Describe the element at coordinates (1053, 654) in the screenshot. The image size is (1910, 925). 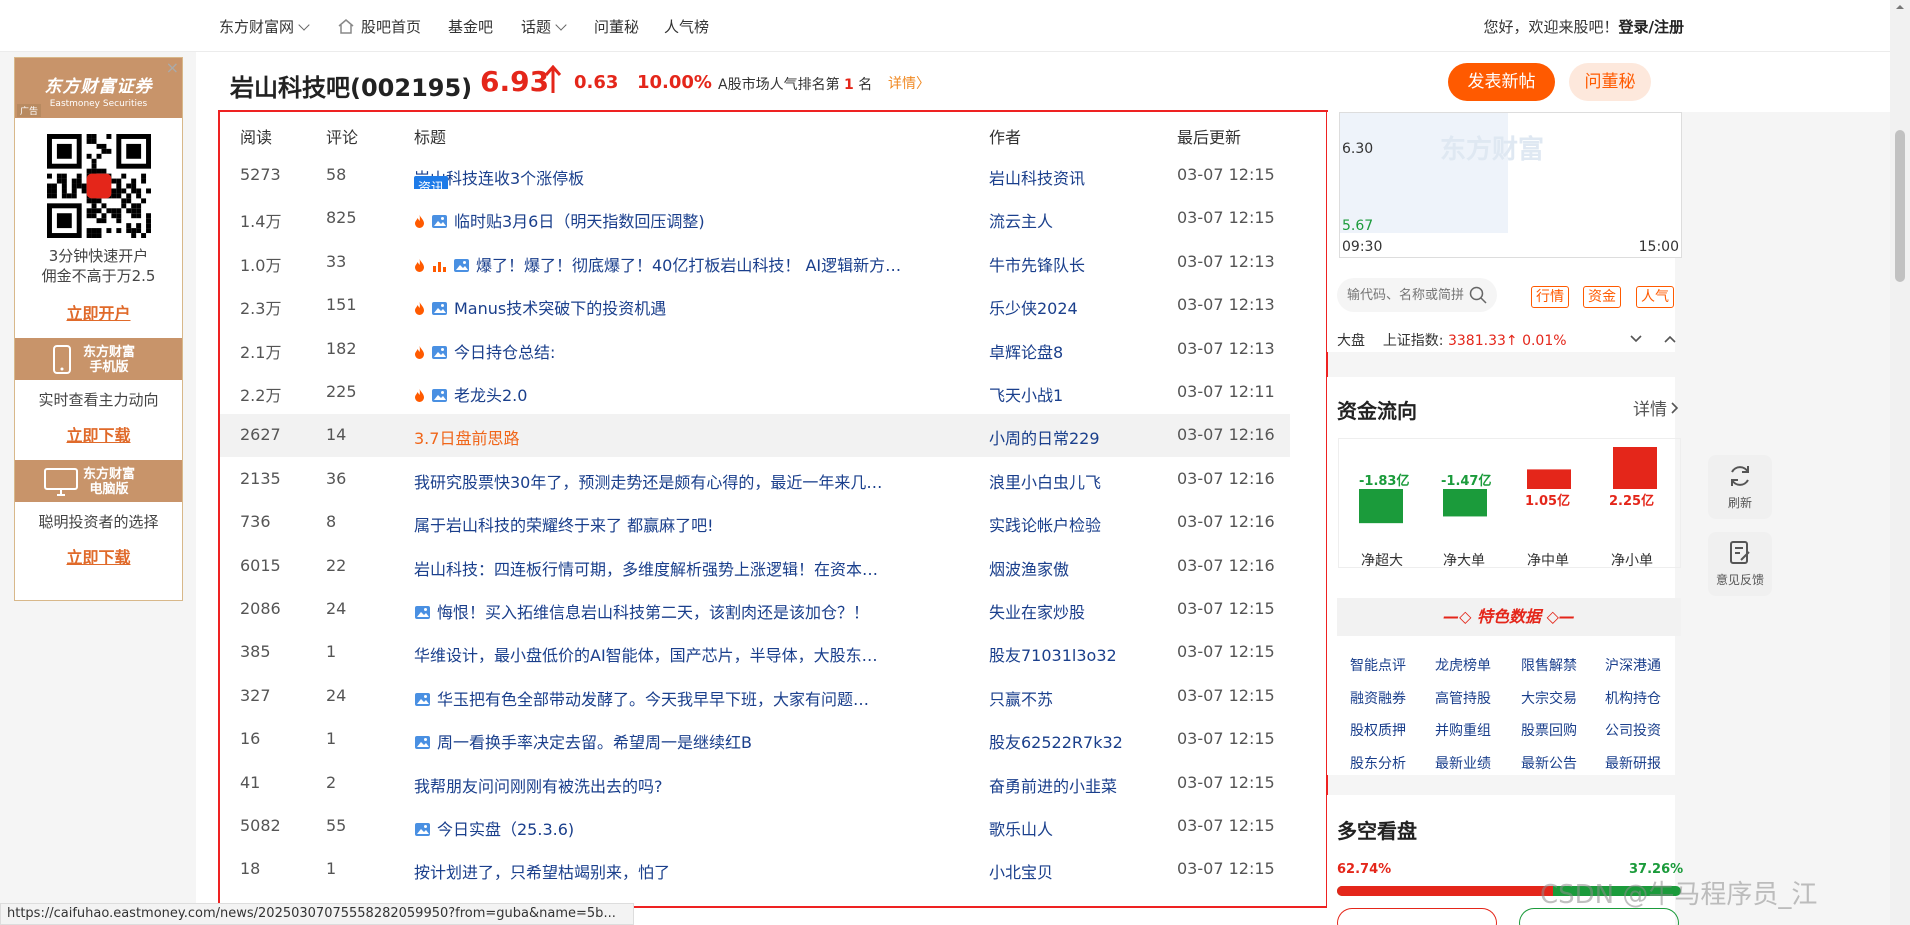
I see `cell-author: 股友71031l3o32` at that location.